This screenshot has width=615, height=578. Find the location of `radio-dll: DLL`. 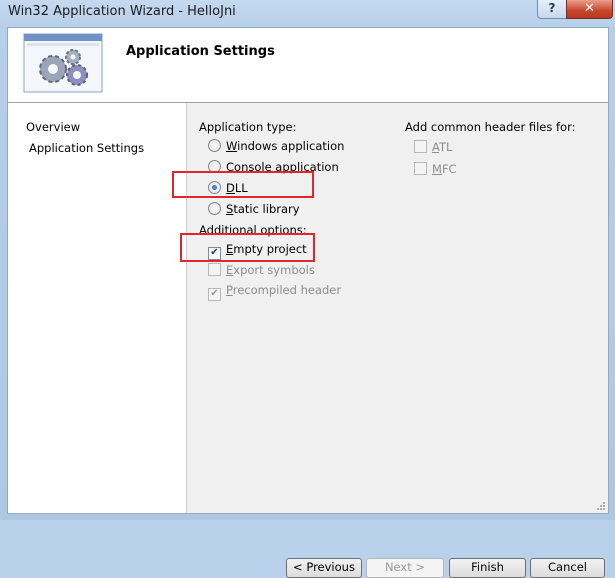

radio-dll: DLL is located at coordinates (228, 190).